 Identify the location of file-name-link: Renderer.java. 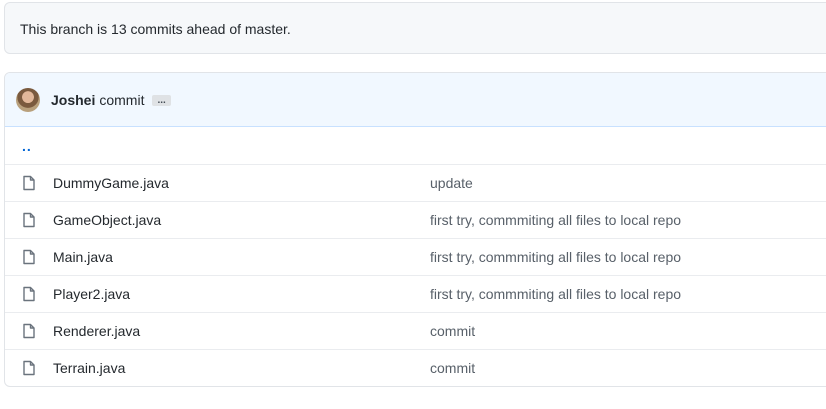
(241, 331).